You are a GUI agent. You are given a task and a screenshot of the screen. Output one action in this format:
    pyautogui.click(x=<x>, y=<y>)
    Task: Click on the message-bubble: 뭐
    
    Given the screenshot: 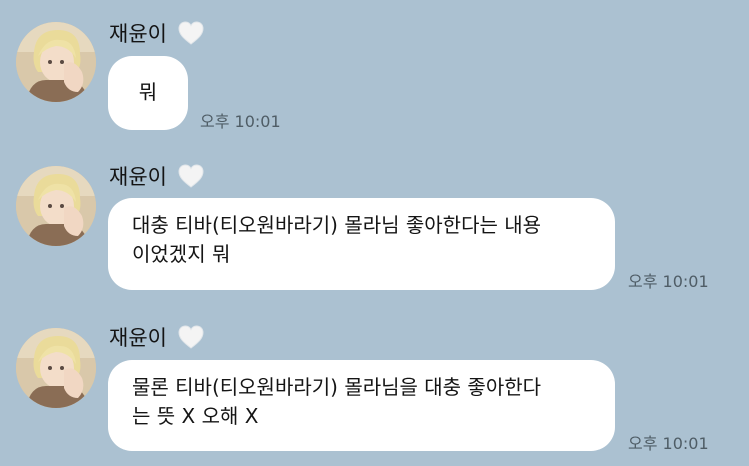 What is the action you would take?
    pyautogui.click(x=148, y=93)
    